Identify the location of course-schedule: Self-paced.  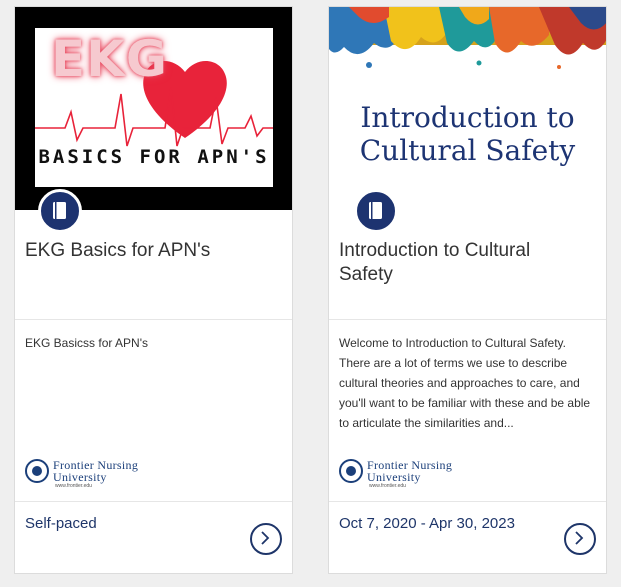
(61, 523).